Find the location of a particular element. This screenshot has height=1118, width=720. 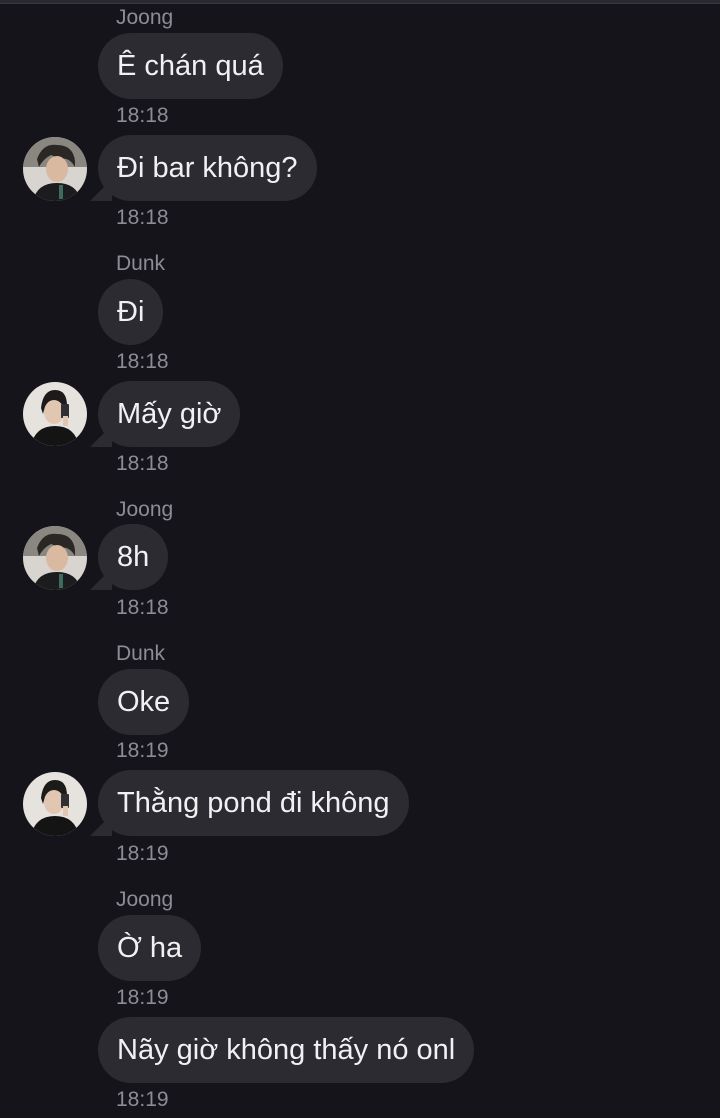

message-bubble: Thằng pond đi không is located at coordinates (253, 803).